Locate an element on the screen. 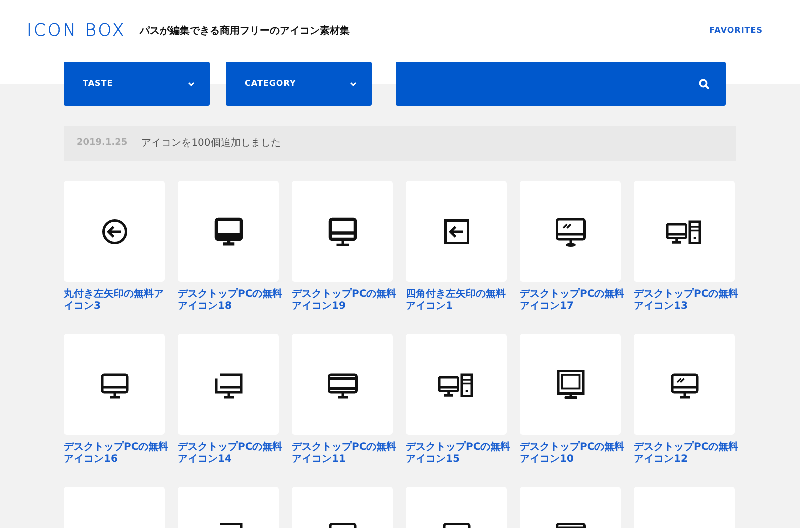 The image size is (800, 528). icon-title-link: デスクトップPCの無料アイコン10 is located at coordinates (574, 454).